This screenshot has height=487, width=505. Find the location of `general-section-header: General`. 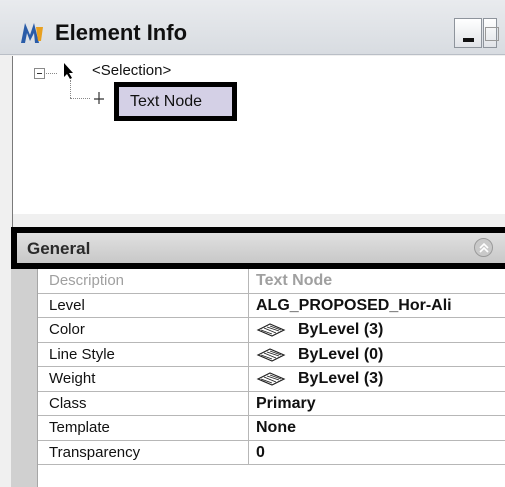

general-section-header: General is located at coordinates (258, 248).